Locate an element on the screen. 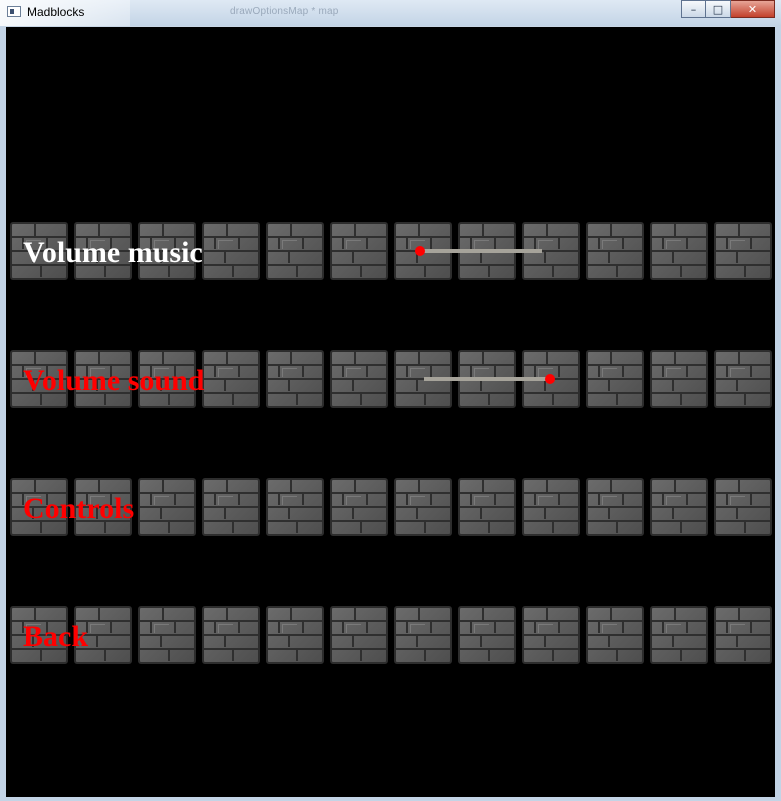  window-frame-bottom is located at coordinates (390, 799).